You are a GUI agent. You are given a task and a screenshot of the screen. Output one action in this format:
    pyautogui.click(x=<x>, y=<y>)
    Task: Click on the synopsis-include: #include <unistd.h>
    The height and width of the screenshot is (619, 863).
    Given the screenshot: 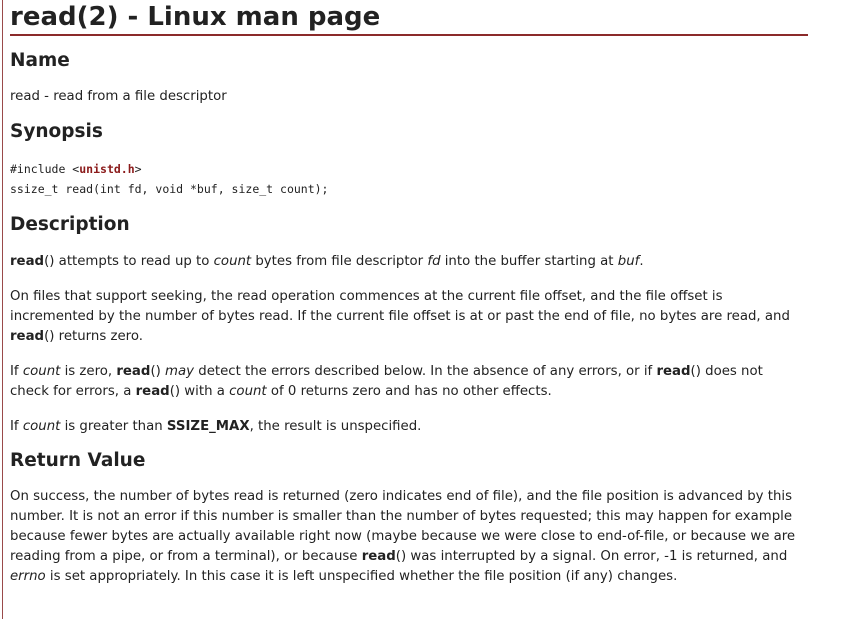 What is the action you would take?
    pyautogui.click(x=405, y=169)
    